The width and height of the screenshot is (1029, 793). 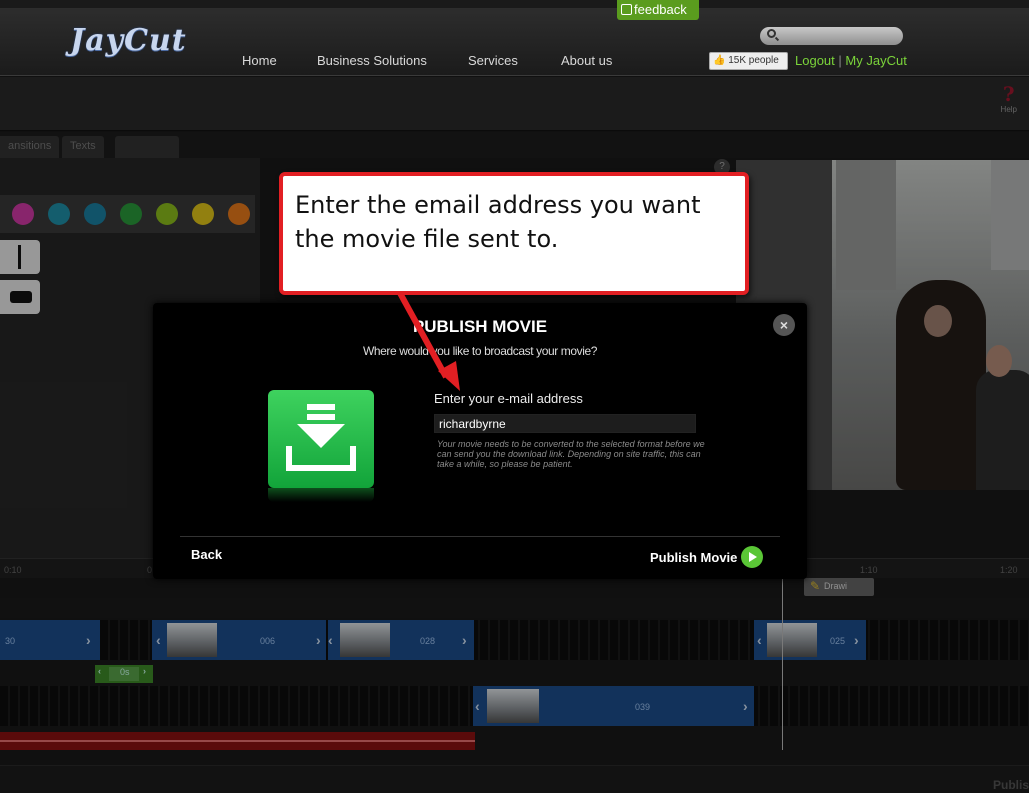 I want to click on email-label: Enter your e-mail address, so click(x=508, y=398).